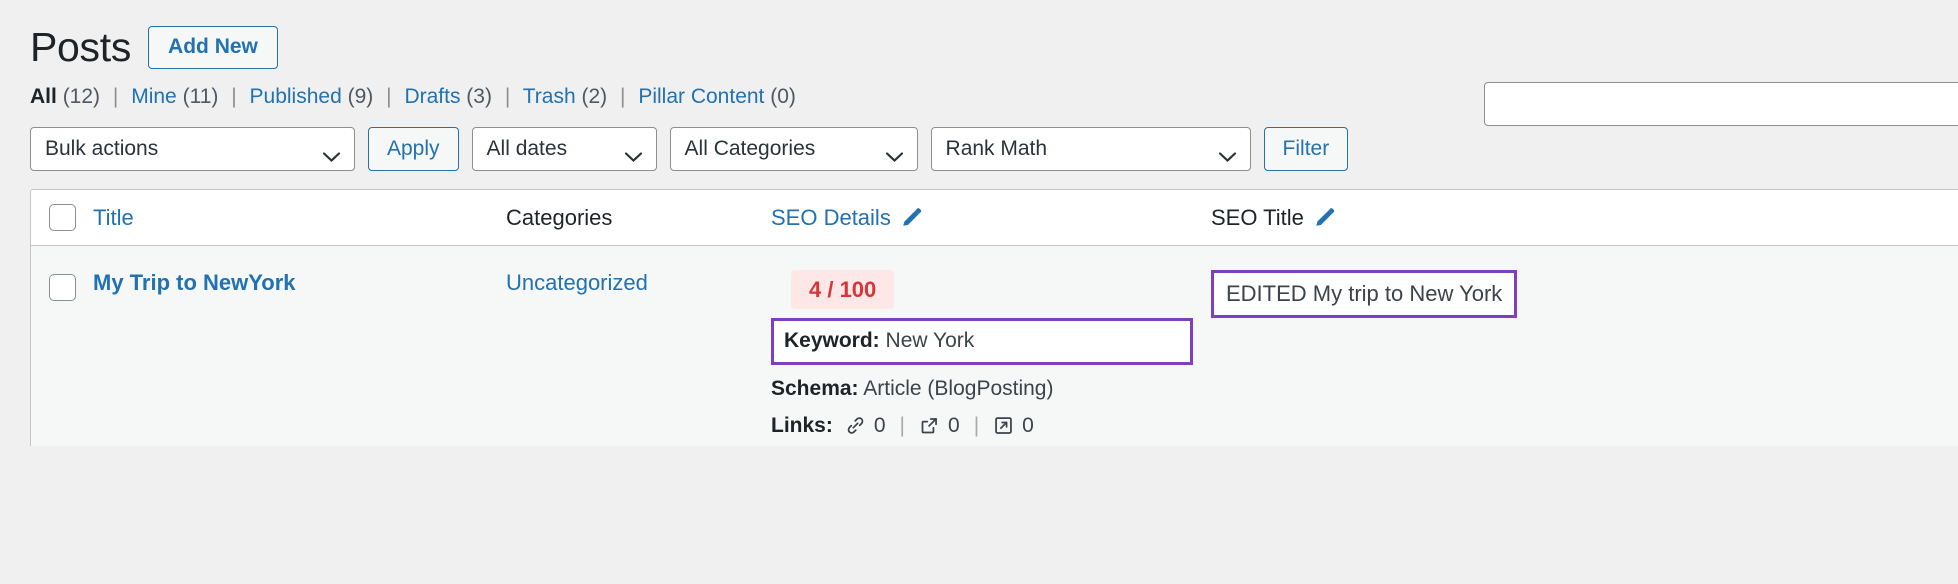  I want to click on bulk-actions-value: Bulk actions, so click(102, 148).